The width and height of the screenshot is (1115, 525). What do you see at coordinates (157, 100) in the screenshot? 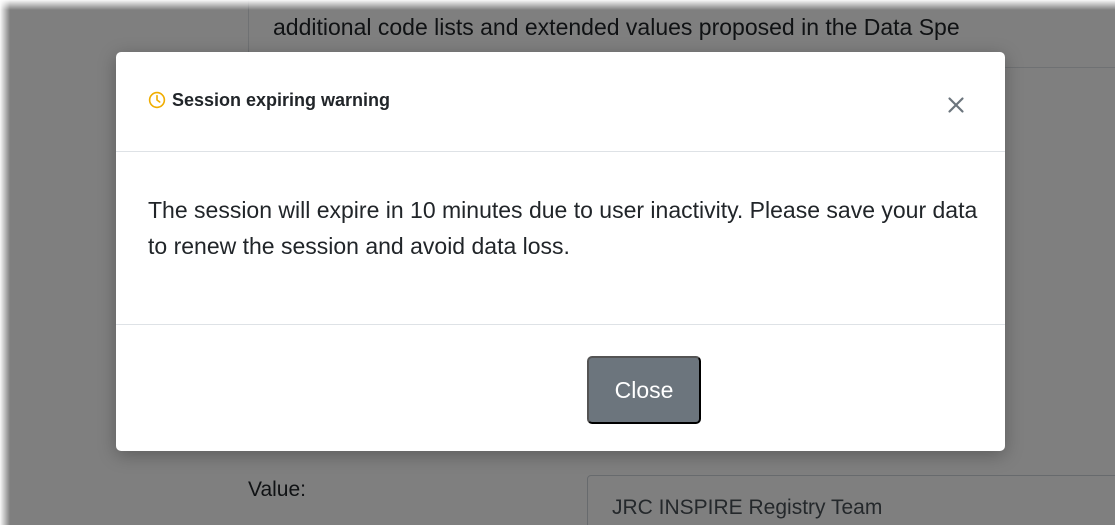
I see `clock-icon` at bounding box center [157, 100].